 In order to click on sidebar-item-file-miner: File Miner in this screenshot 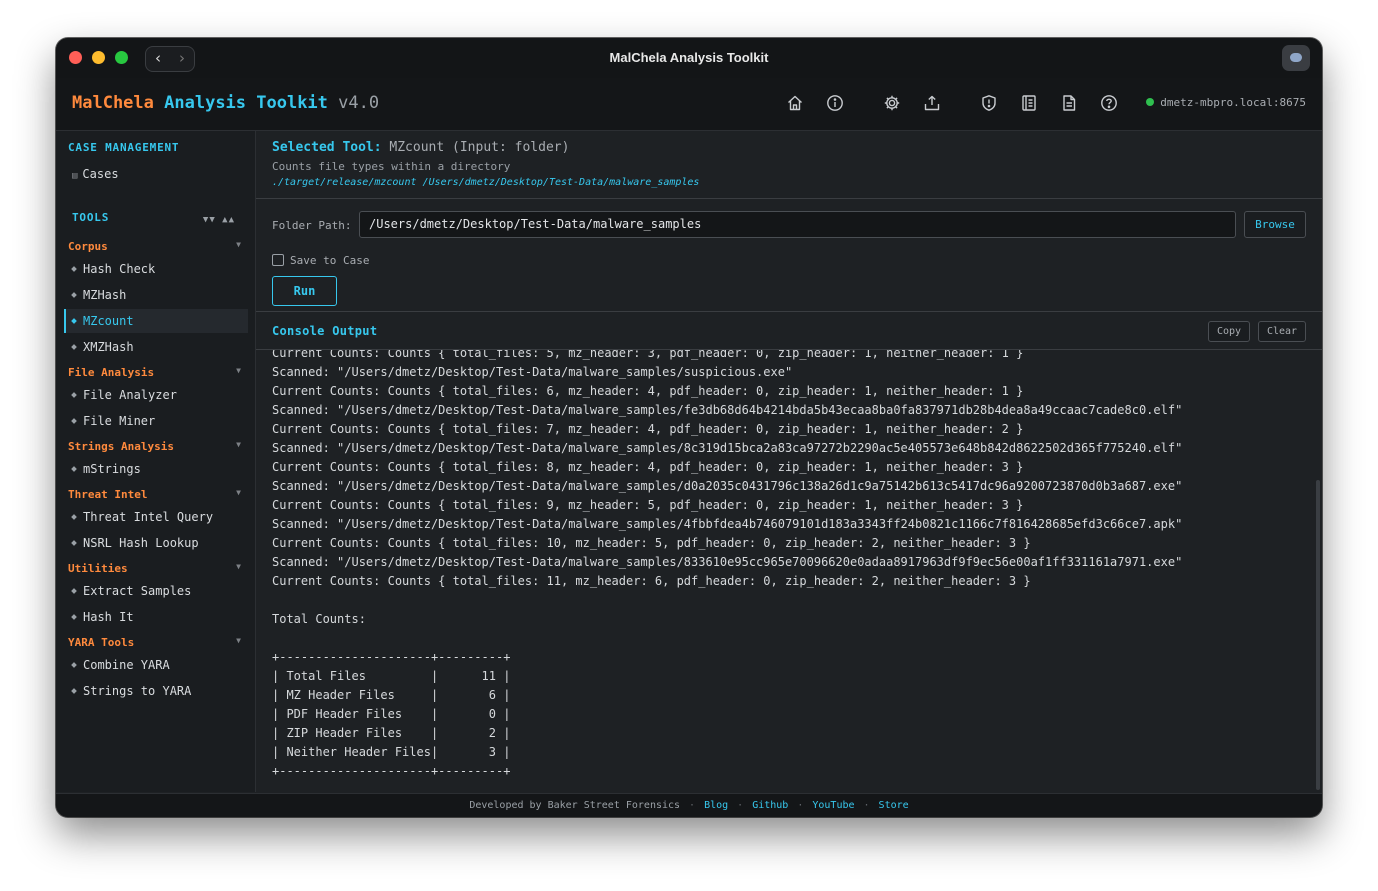, I will do `click(156, 421)`.